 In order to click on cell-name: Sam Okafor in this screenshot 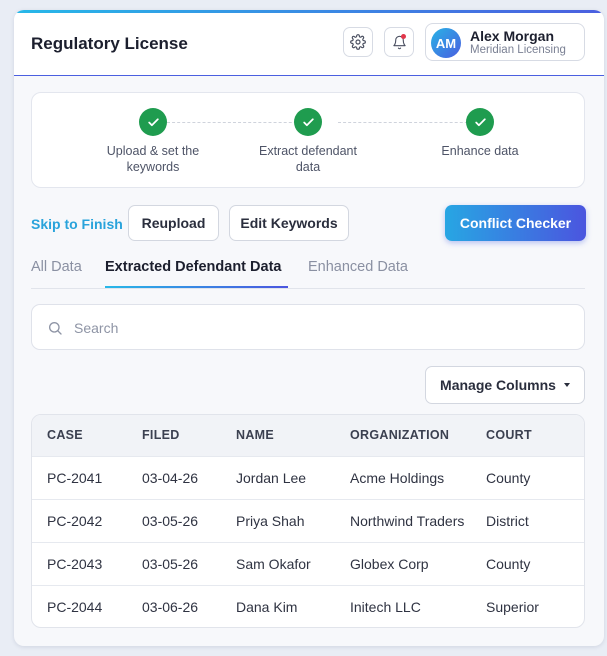, I will do `click(278, 563)`.